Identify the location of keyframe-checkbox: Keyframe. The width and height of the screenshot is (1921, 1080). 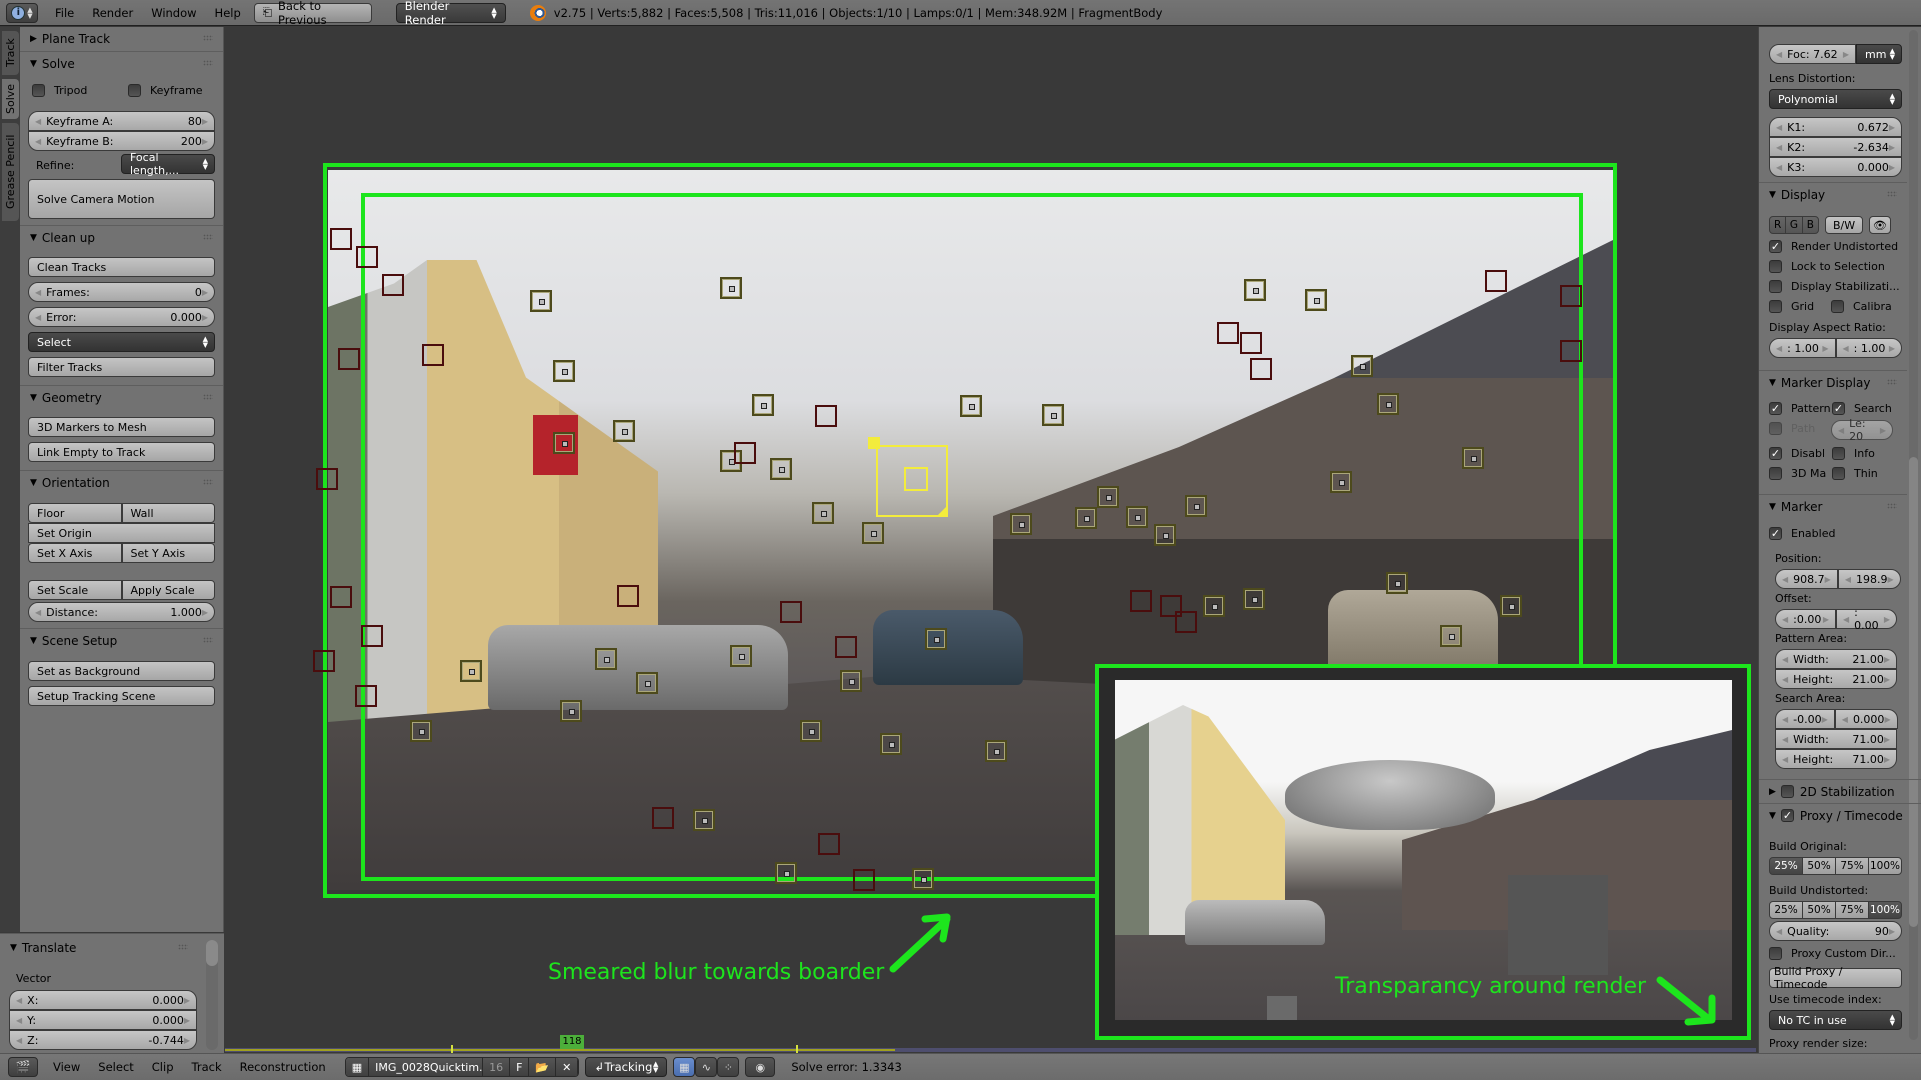
(165, 90).